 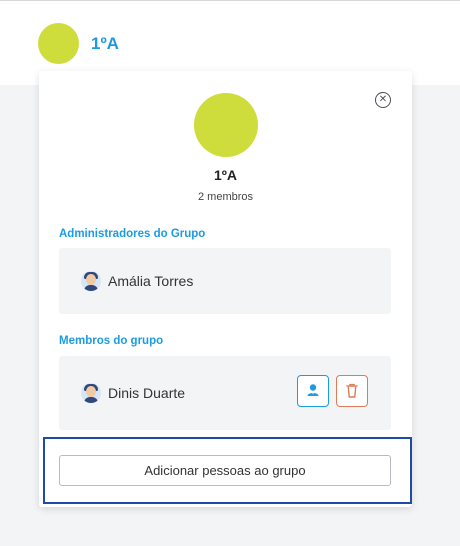 I want to click on trash-icon, so click(x=351, y=390).